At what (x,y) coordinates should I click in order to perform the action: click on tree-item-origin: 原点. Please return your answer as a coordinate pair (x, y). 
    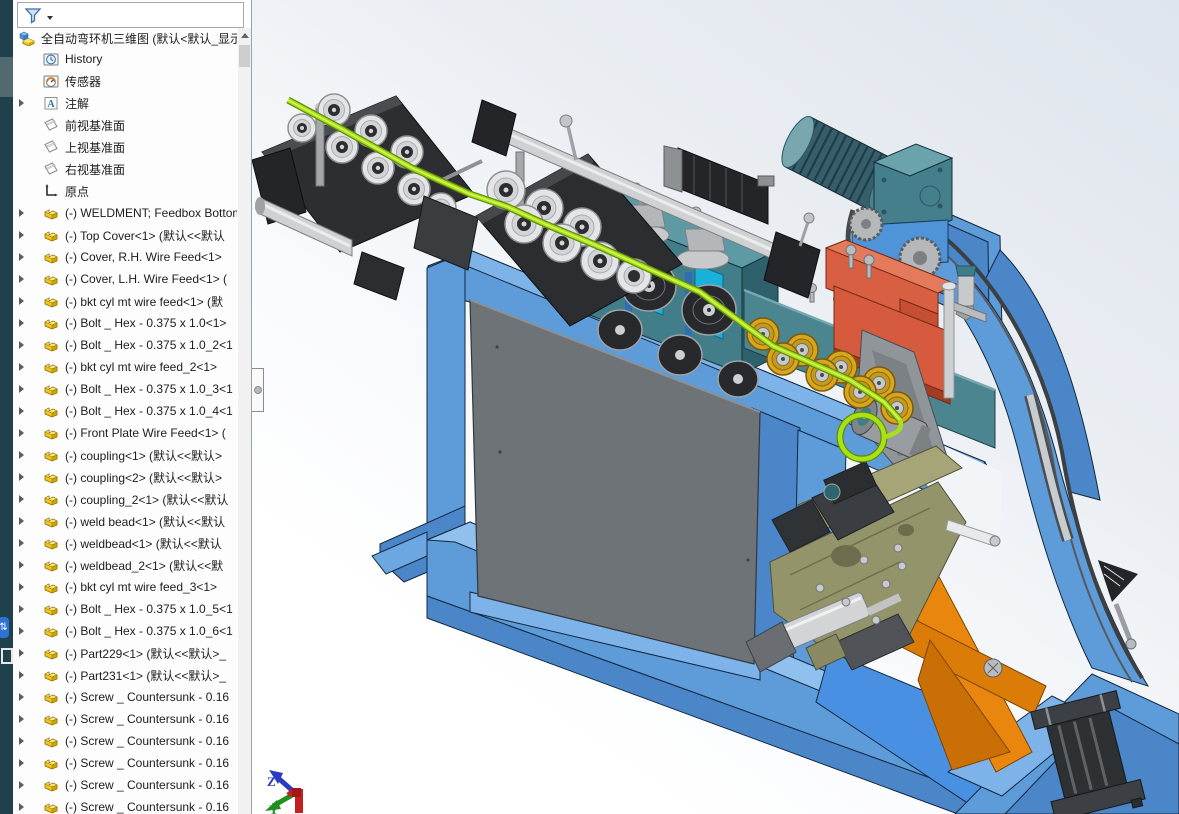
    Looking at the image, I should click on (125, 191).